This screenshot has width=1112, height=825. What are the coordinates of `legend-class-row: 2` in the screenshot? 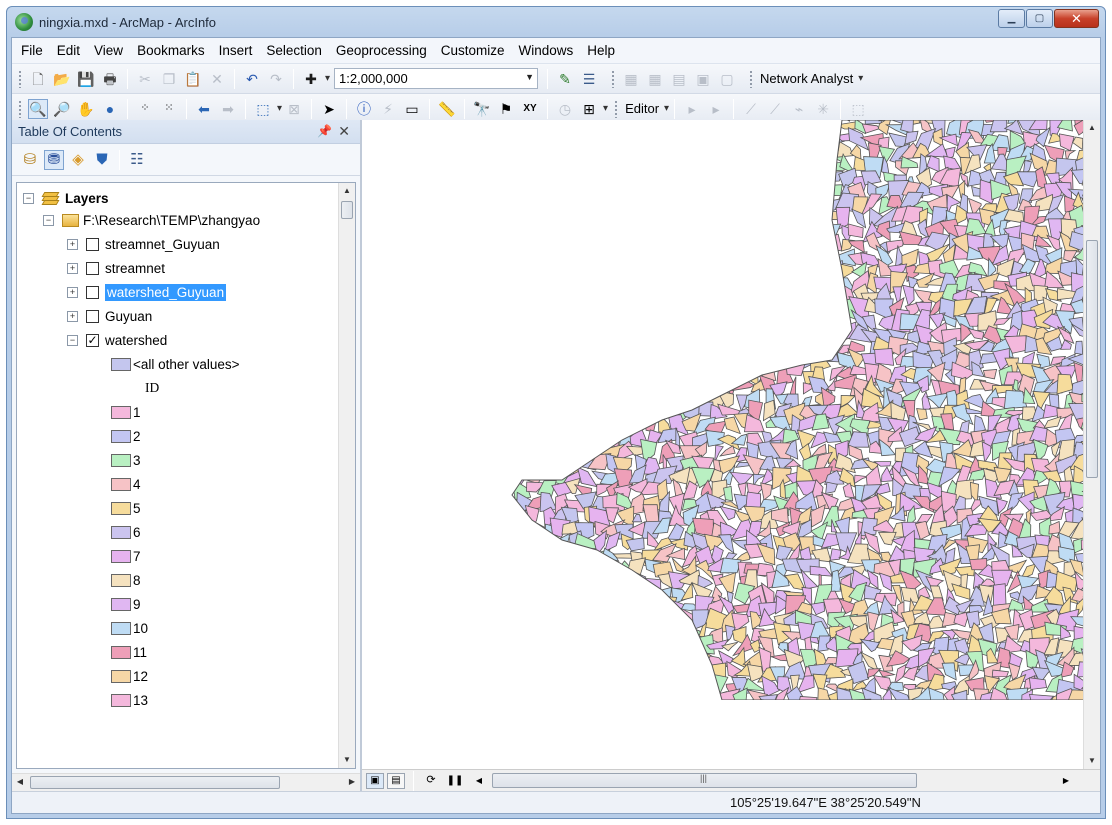 It's located at (126, 436).